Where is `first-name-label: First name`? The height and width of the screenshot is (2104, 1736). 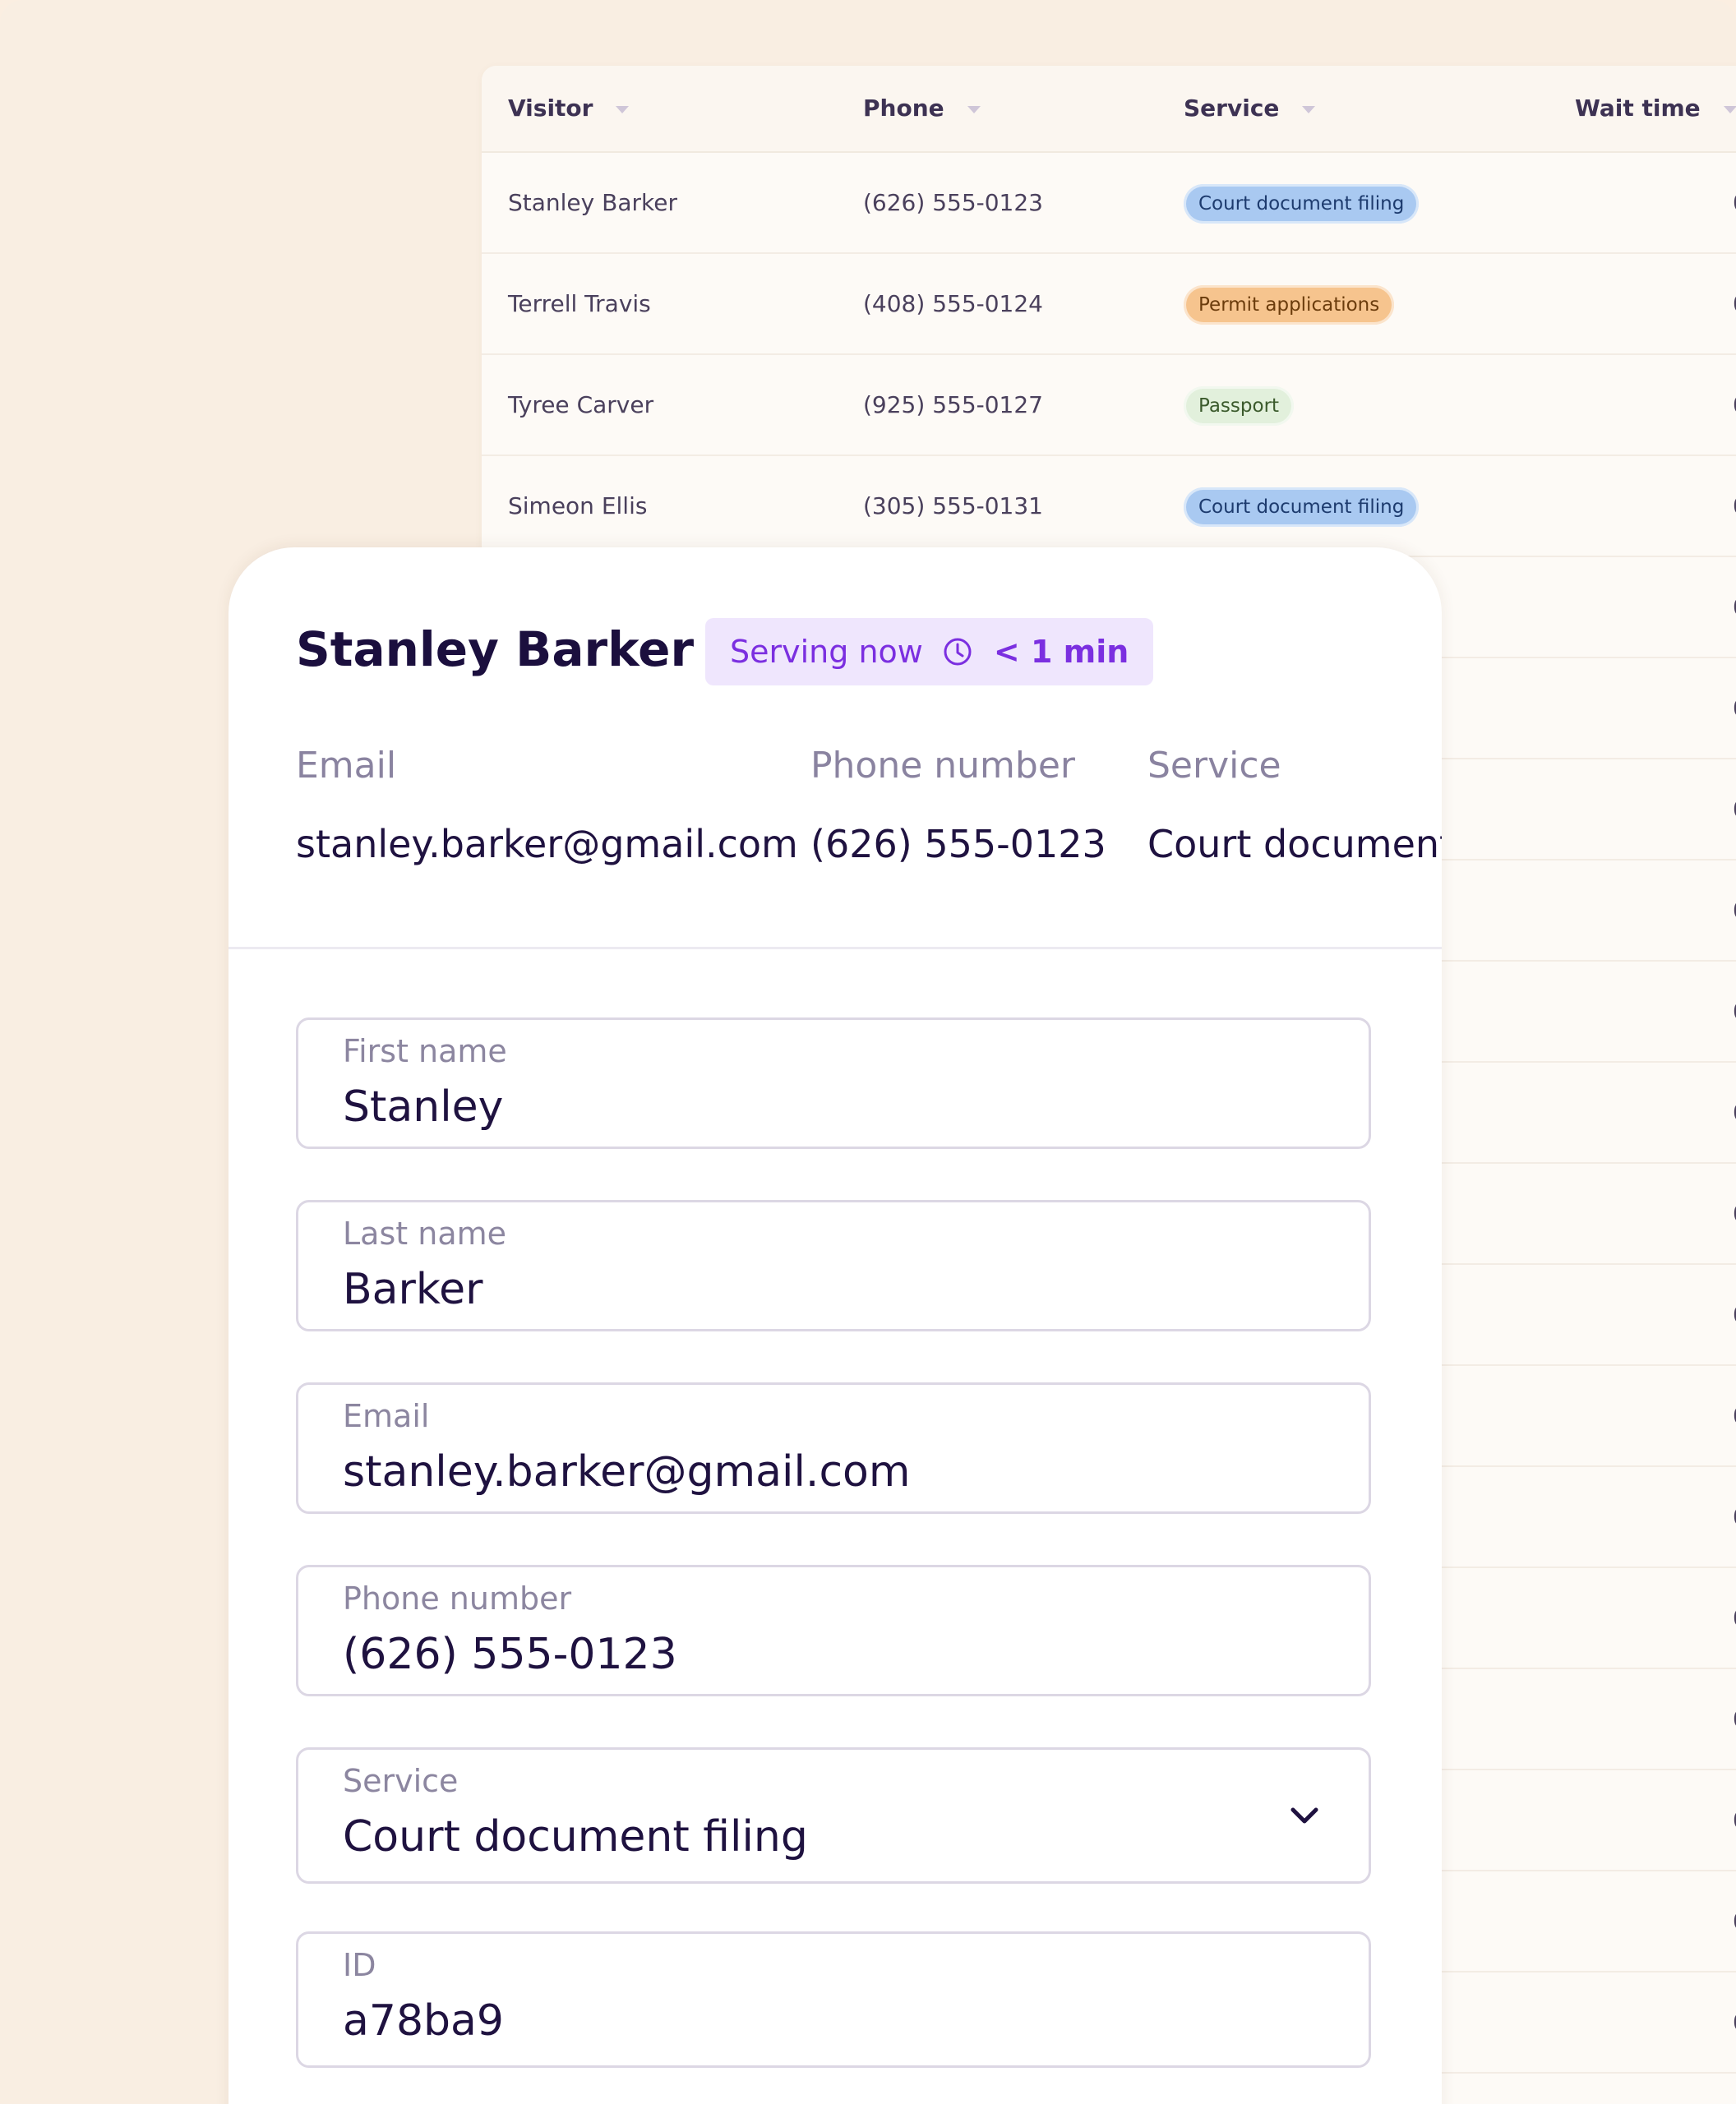
first-name-label: First name is located at coordinates (425, 1051).